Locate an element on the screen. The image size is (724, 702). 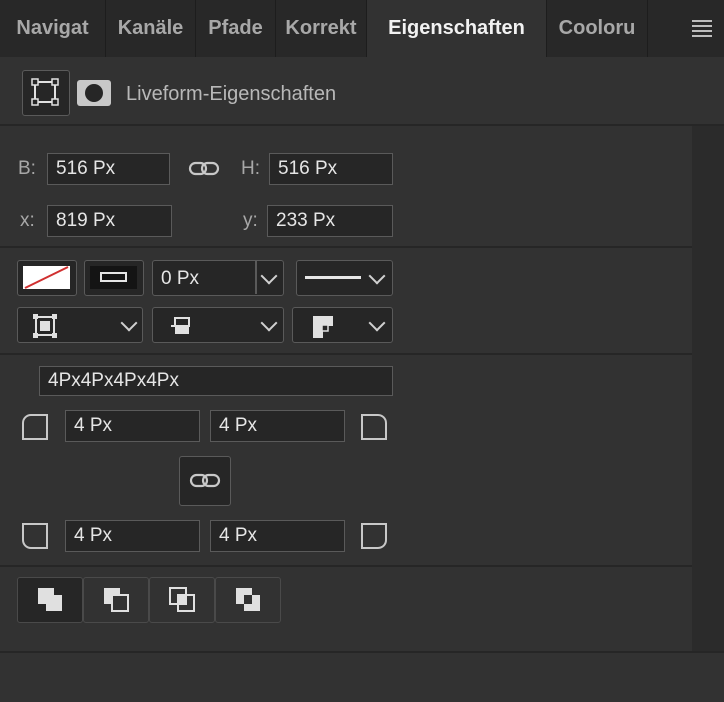
stroke-color-icon is located at coordinates (113, 277).